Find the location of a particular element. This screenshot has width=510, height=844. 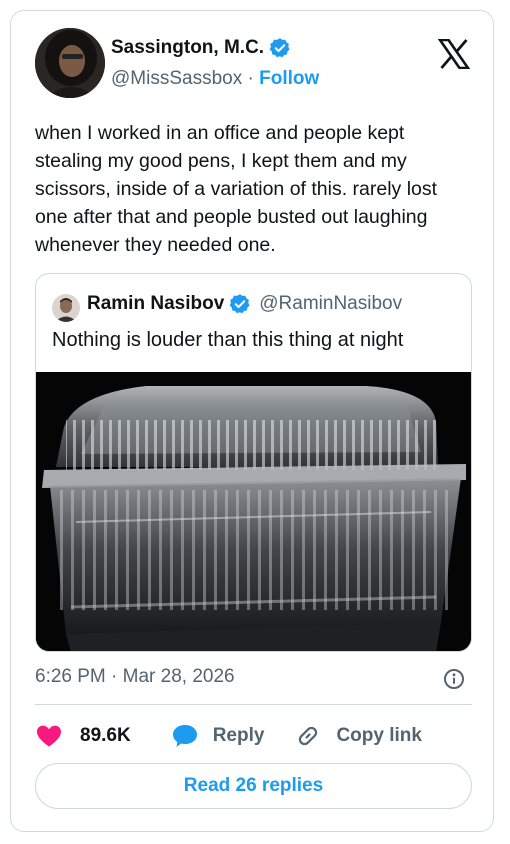

tweet-actions: 89.6K Reply Copy link is located at coordinates (228, 736).